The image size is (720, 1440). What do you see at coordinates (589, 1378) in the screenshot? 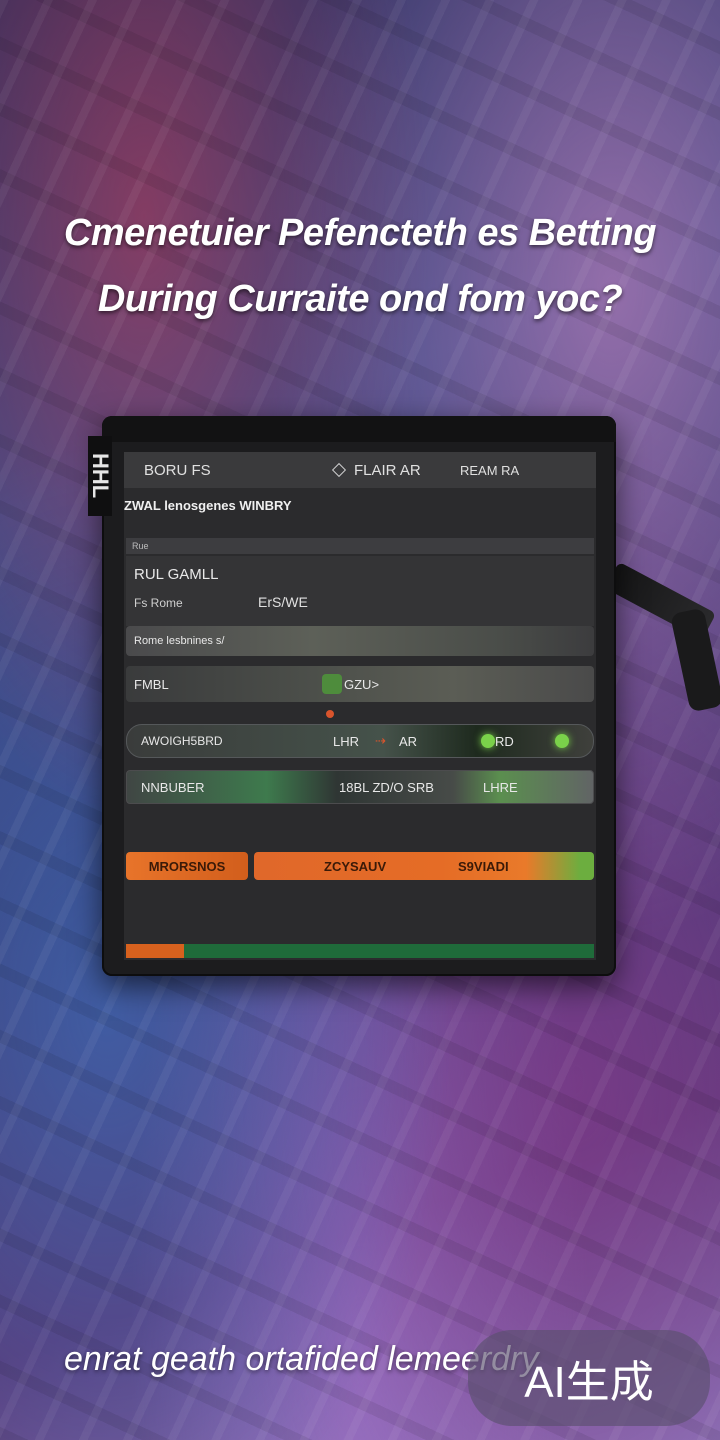
I see `ai-generated-watermark: AI生成` at bounding box center [589, 1378].